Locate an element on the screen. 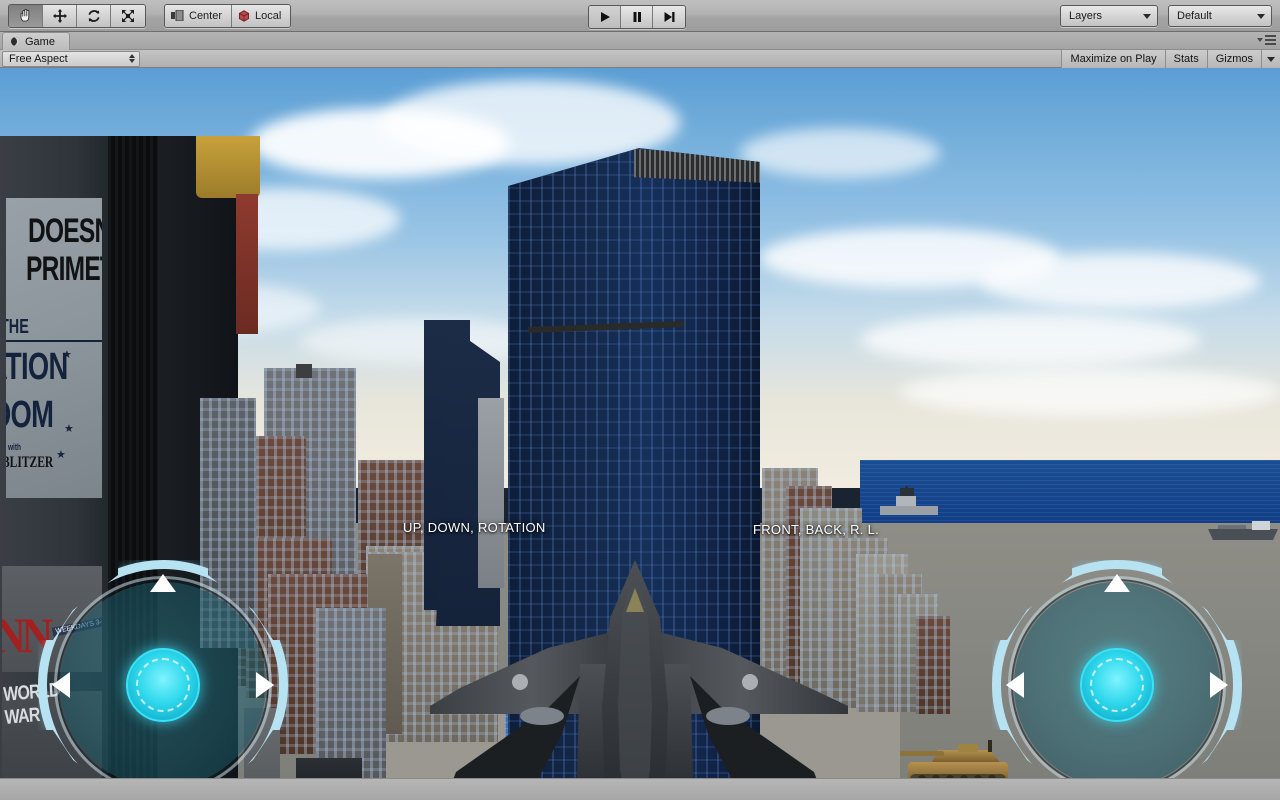 This screenshot has width=1280, height=800. hamburger-icon is located at coordinates (1270, 40).